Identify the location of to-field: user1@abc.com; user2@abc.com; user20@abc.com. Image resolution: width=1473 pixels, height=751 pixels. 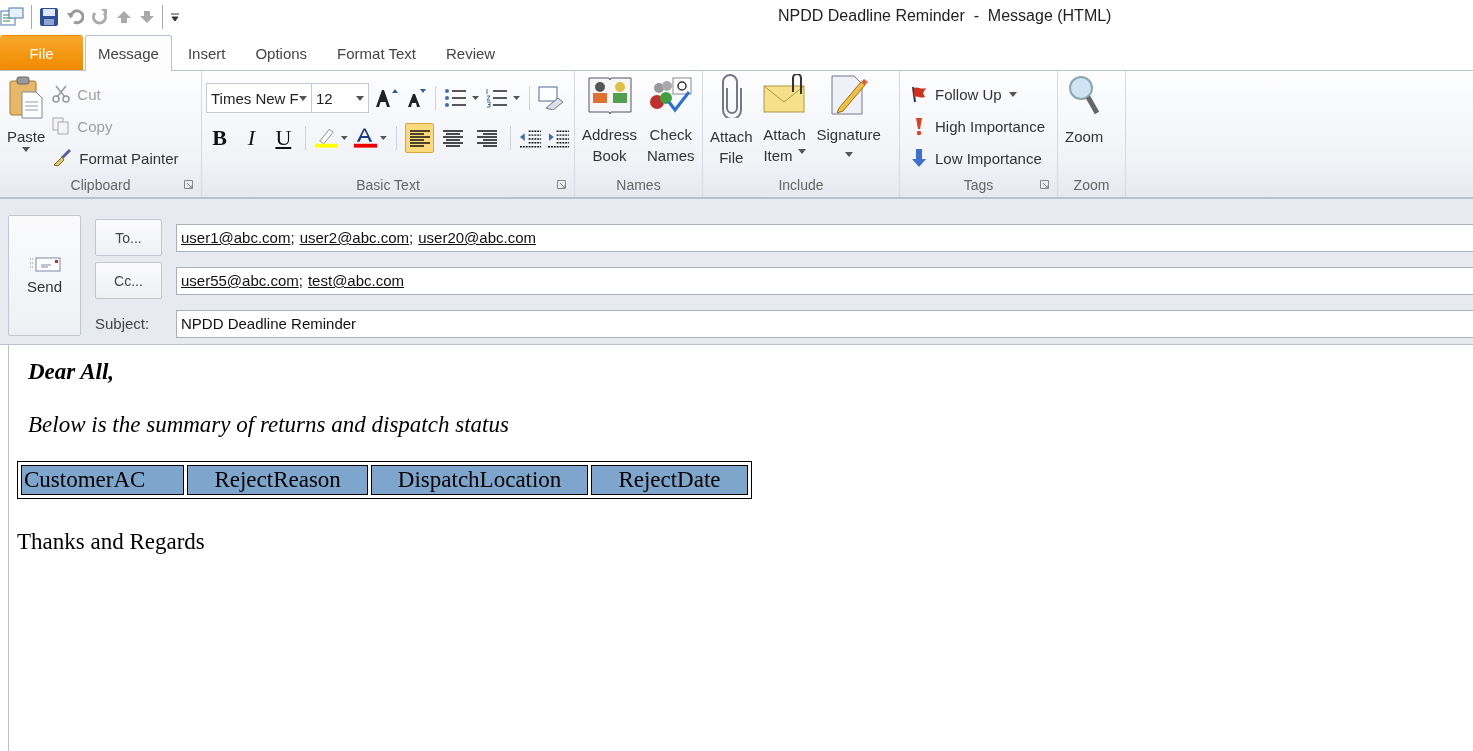
(824, 237).